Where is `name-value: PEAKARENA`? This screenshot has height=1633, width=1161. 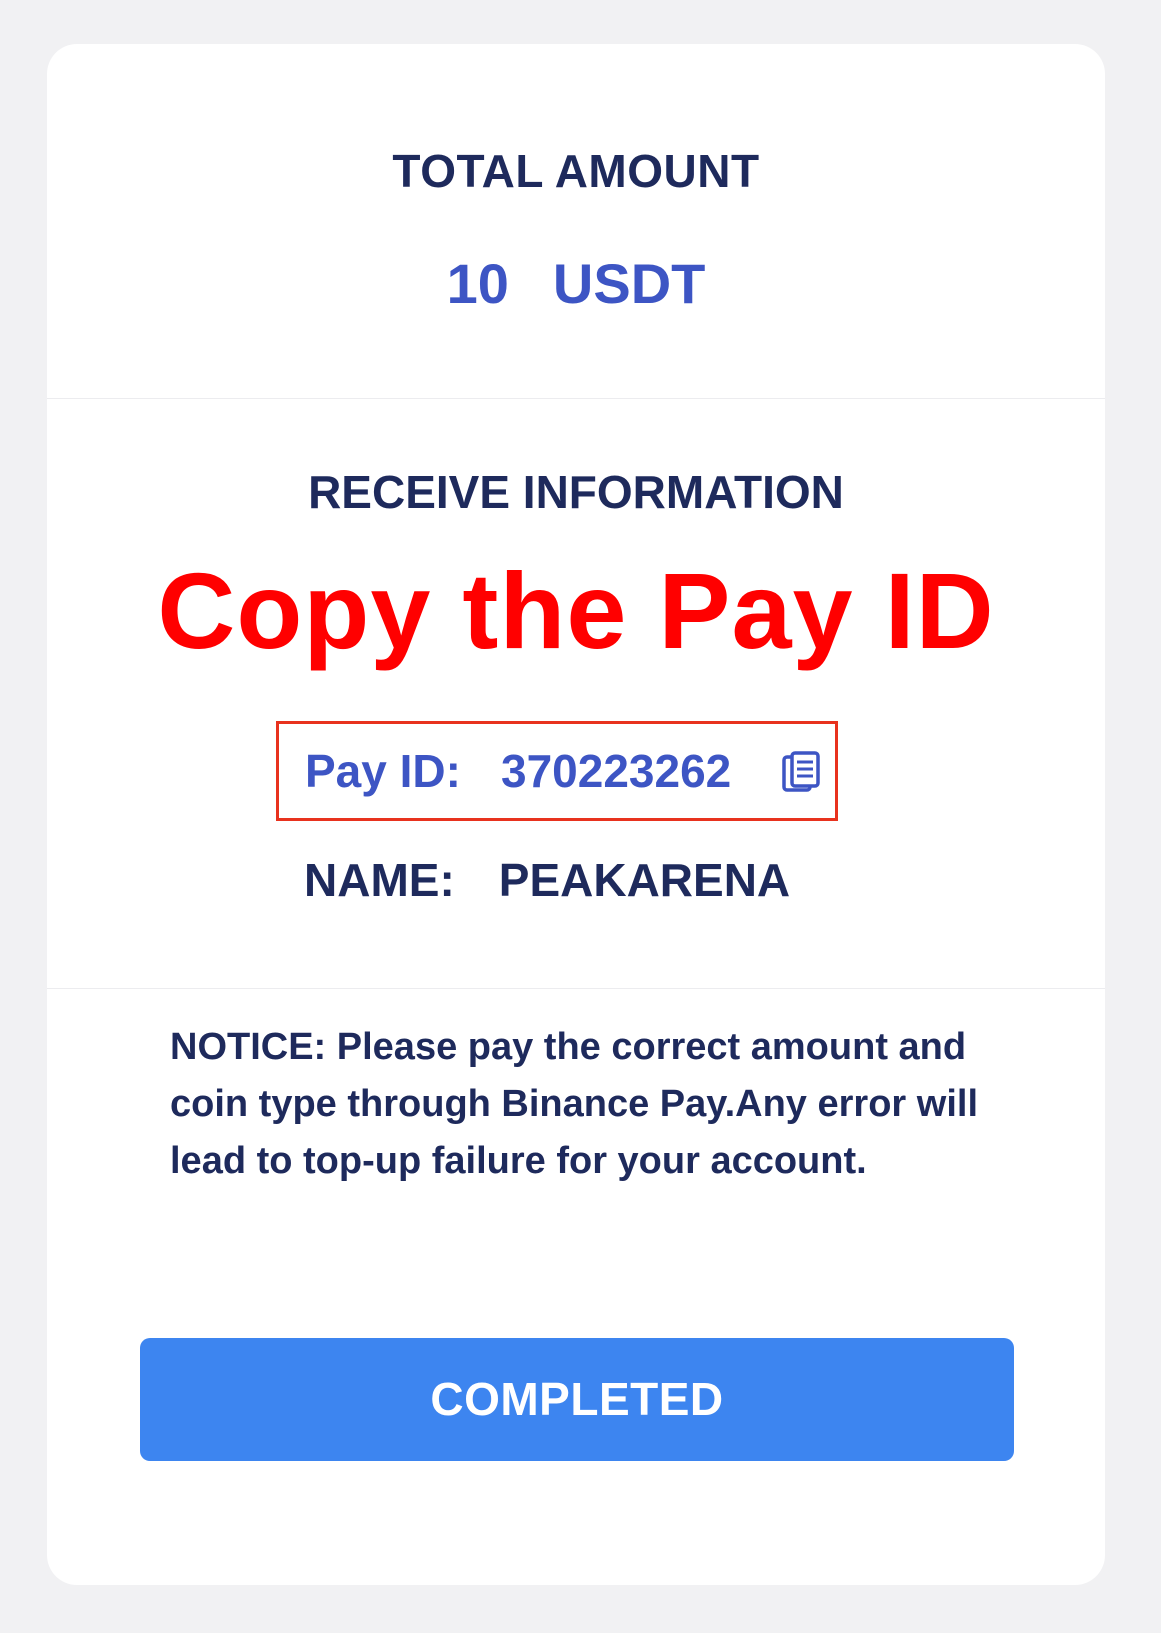 name-value: PEAKARENA is located at coordinates (644, 880).